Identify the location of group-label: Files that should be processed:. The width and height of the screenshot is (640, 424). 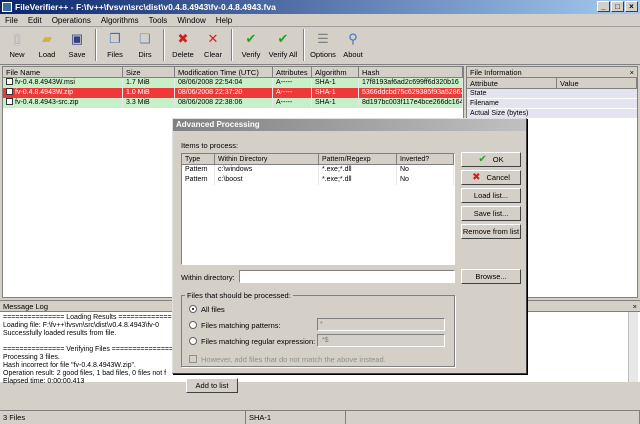
(239, 295).